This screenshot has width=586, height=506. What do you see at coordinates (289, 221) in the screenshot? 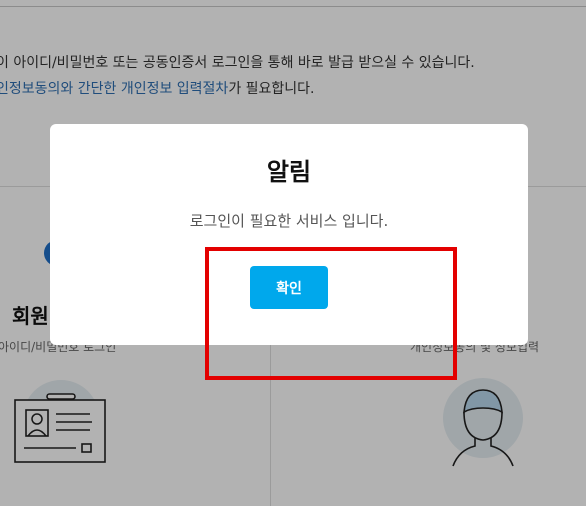
I see `dialog-message: 로그인이 필요한 서비스 입니다.` at bounding box center [289, 221].